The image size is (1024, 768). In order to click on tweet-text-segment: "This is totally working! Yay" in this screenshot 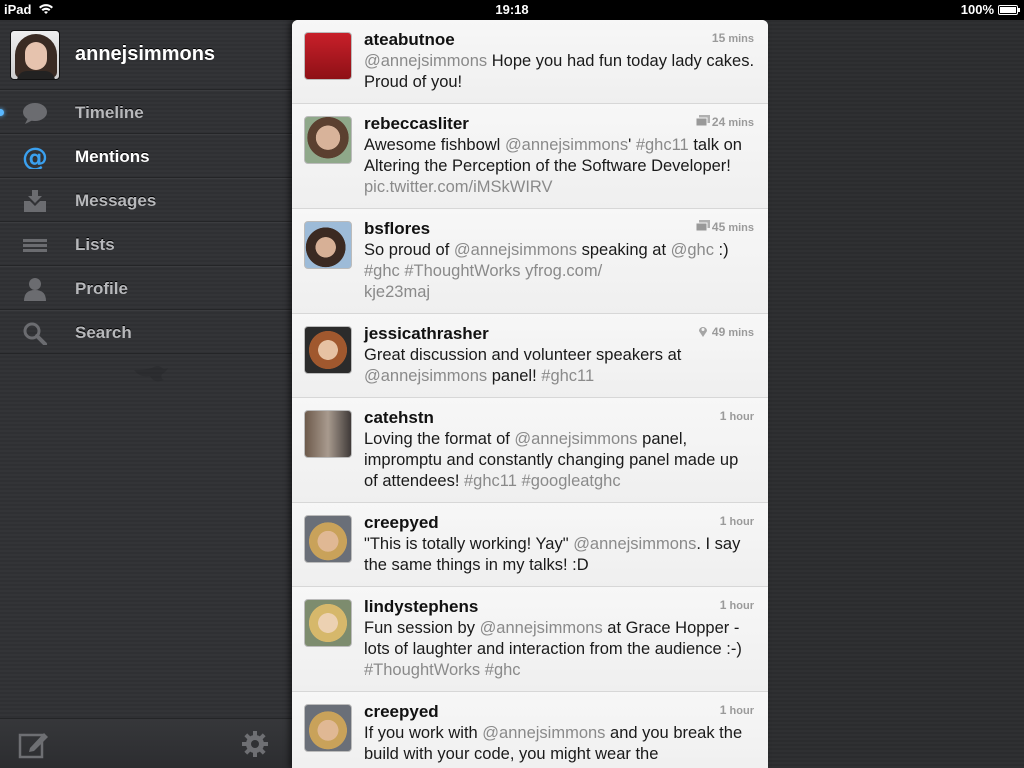, I will do `click(469, 544)`.